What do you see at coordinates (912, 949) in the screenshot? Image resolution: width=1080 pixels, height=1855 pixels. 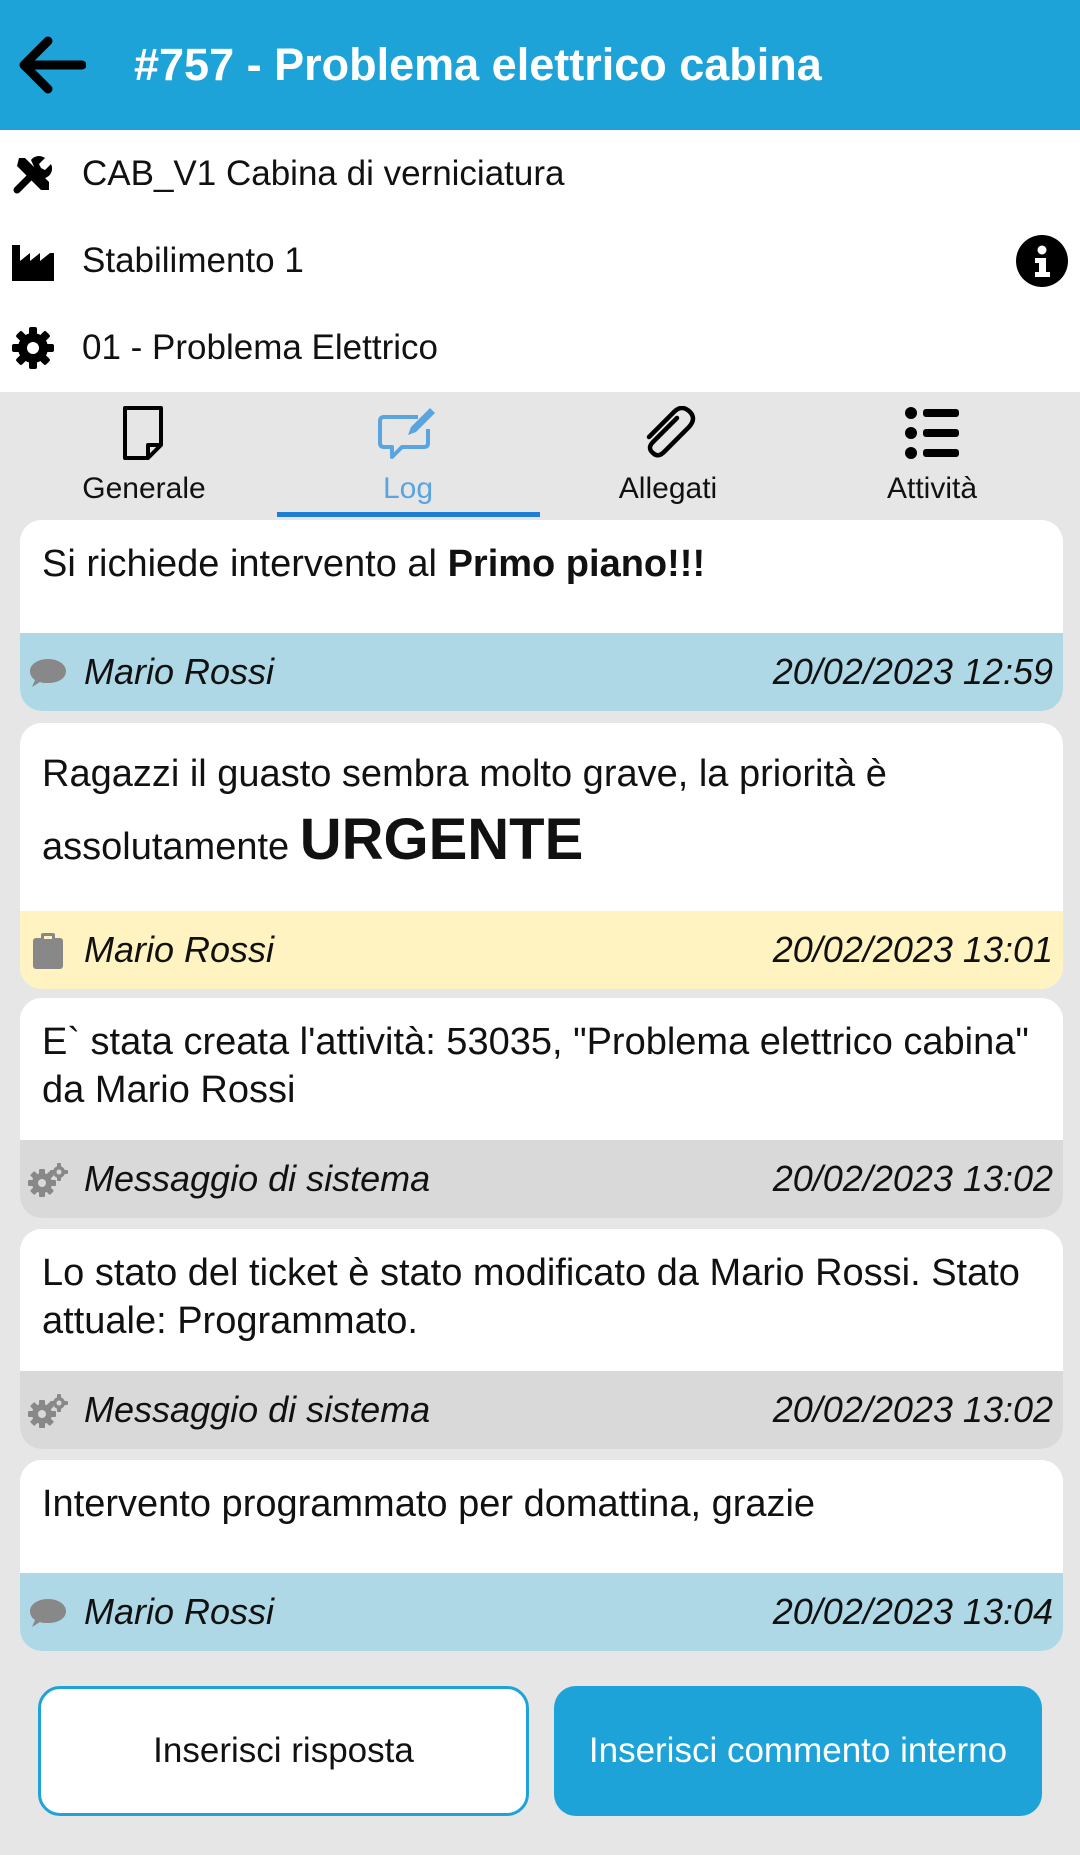 I see `log-timestamp: 20/02/2023 13:01` at bounding box center [912, 949].